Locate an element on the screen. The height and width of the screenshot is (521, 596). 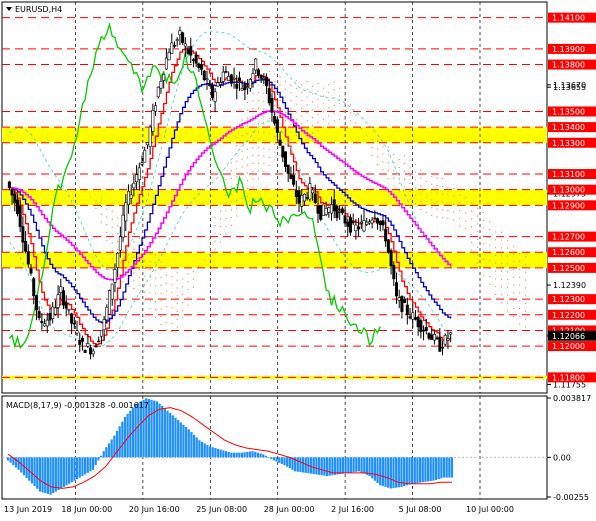
zone-band is located at coordinates (274, 135).